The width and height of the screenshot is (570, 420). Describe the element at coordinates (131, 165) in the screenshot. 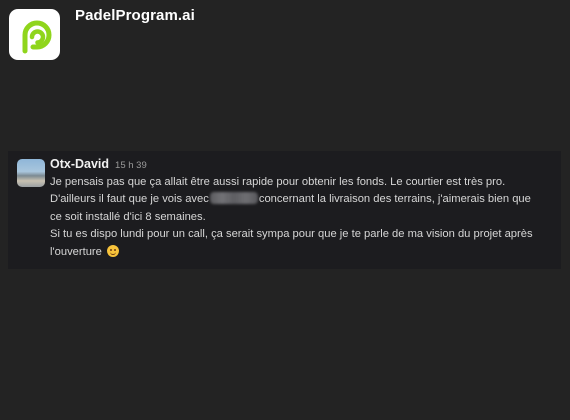

I see `message-timestamp: 15 h 39` at that location.